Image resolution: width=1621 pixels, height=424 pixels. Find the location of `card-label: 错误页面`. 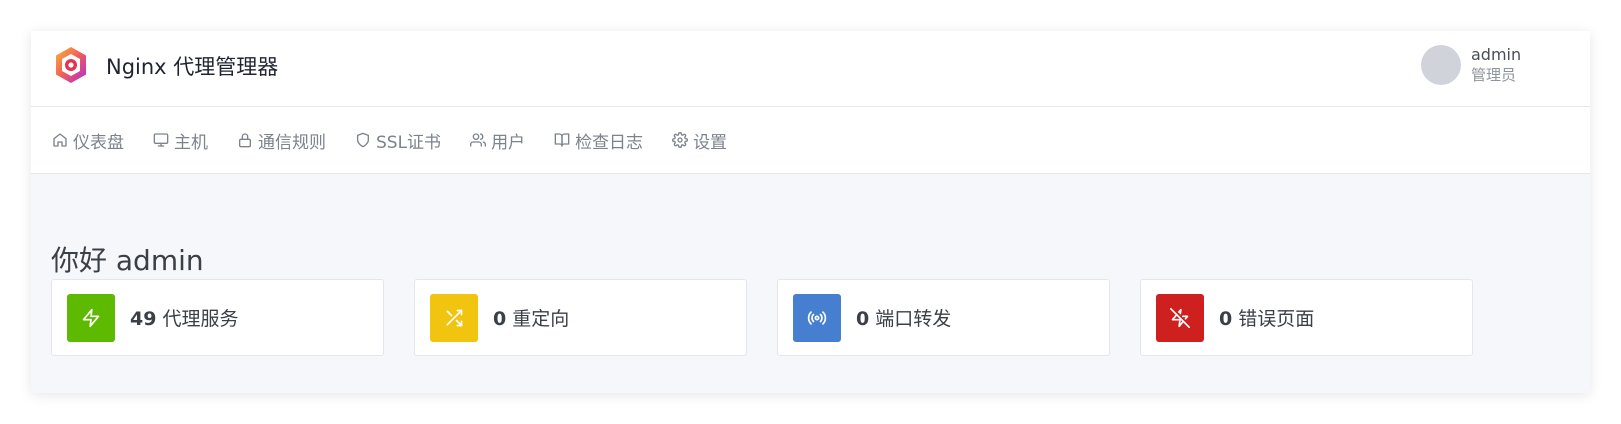

card-label: 错误页面 is located at coordinates (1276, 319).